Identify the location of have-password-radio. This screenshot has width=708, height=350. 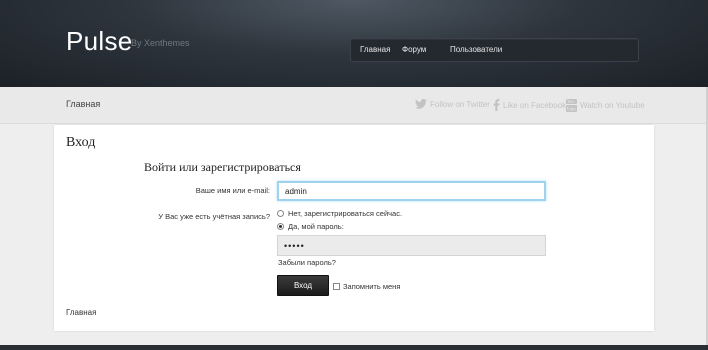
(280, 226).